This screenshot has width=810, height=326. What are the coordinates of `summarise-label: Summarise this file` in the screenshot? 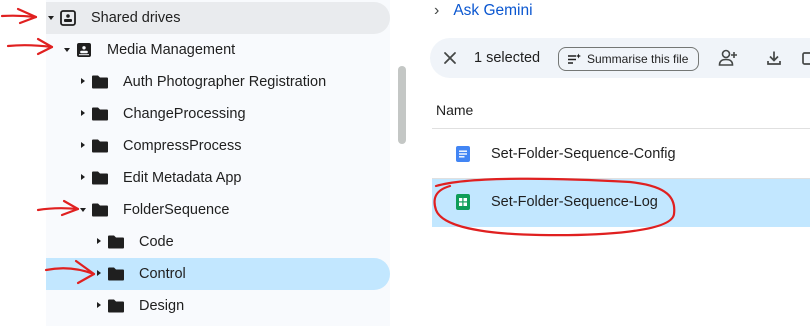 It's located at (638, 59).